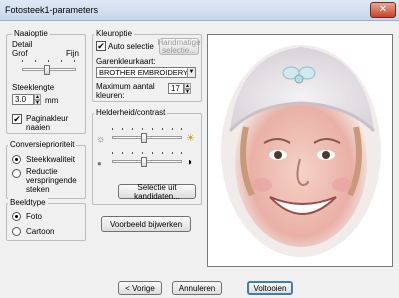 This screenshot has height=298, width=399. What do you see at coordinates (146, 224) in the screenshot?
I see `voorbeeld-bijwerken-button: Voorbeeld bijwerken` at bounding box center [146, 224].